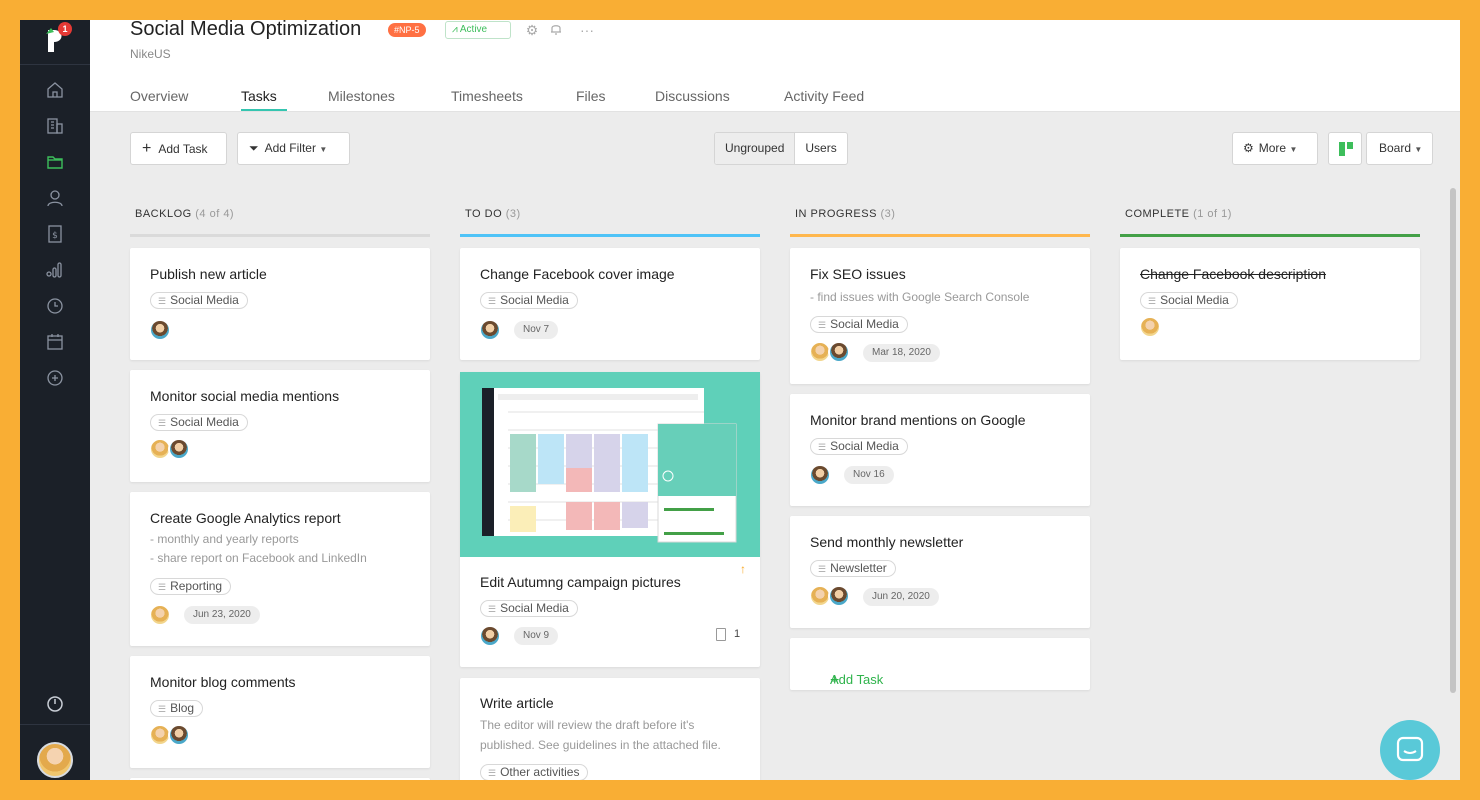  Describe the element at coordinates (517, 703) in the screenshot. I see `task-title: Write article` at that location.